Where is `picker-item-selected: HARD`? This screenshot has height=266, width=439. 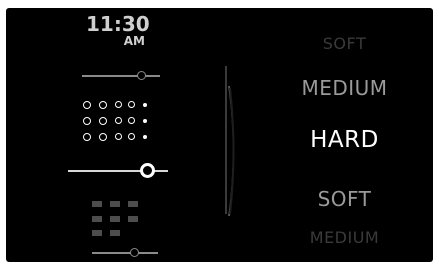
picker-item-selected: HARD is located at coordinates (344, 140).